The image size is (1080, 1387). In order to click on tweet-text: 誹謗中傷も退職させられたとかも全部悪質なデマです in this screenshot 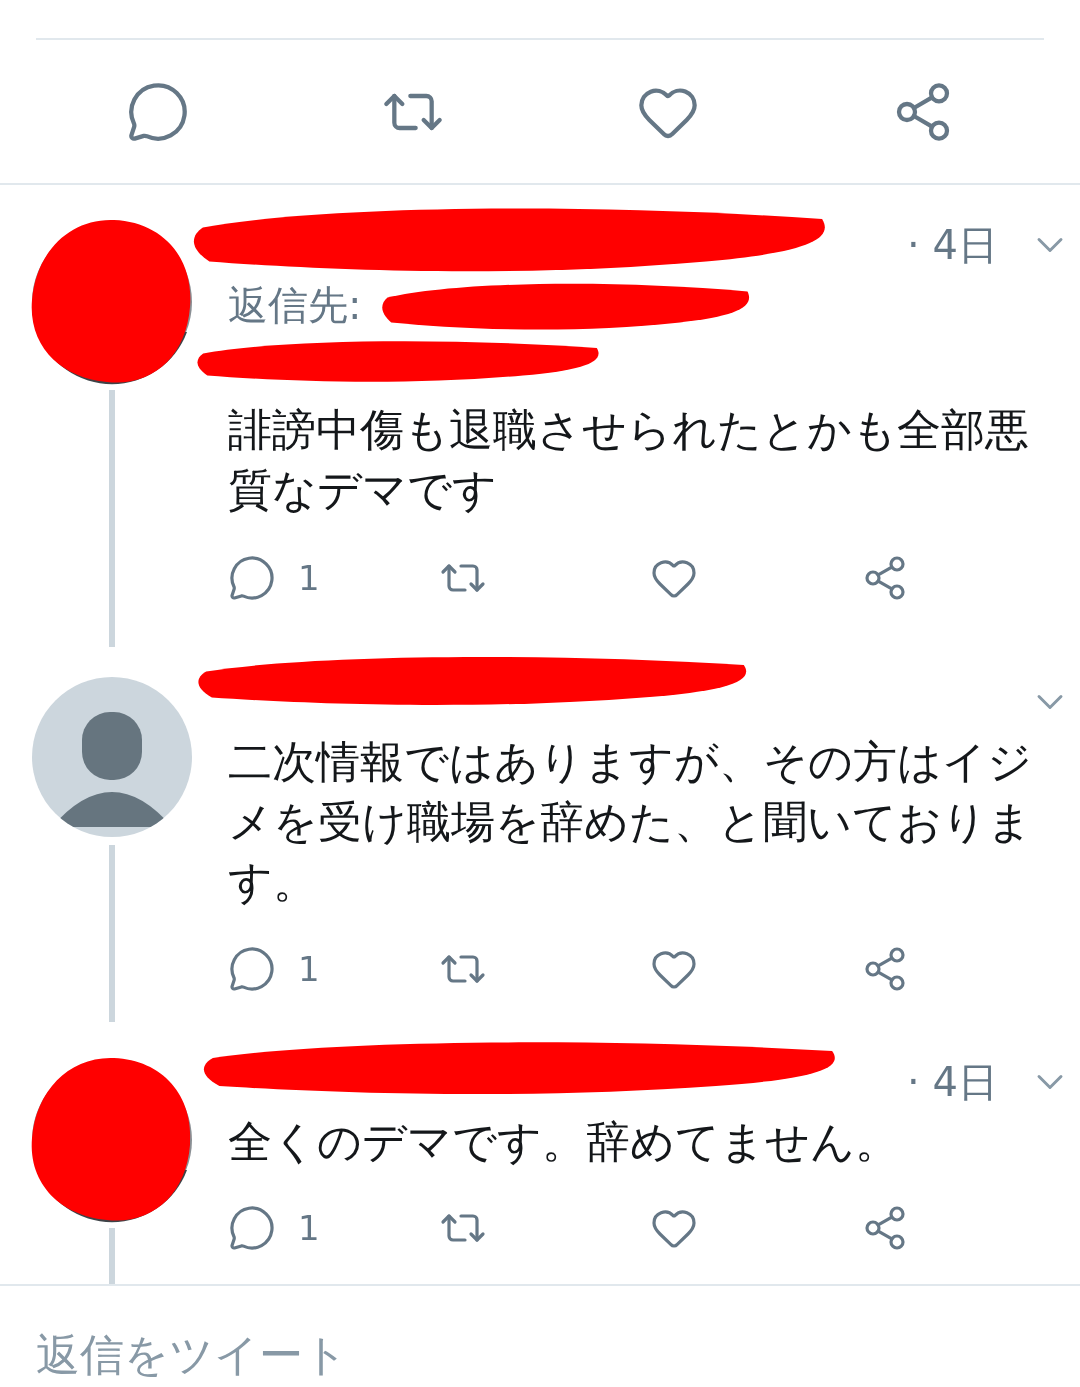, I will do `click(629, 460)`.